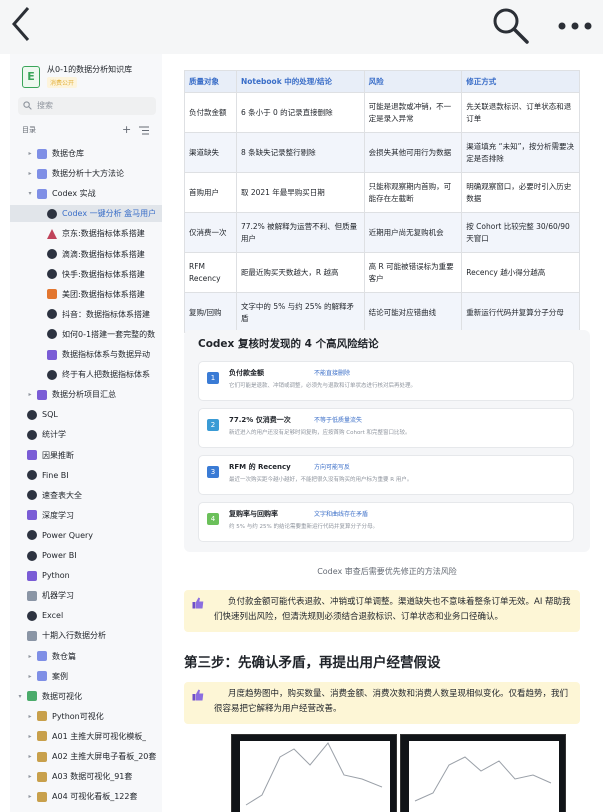  I want to click on sidebar-search-input: 搜索, so click(87, 106).